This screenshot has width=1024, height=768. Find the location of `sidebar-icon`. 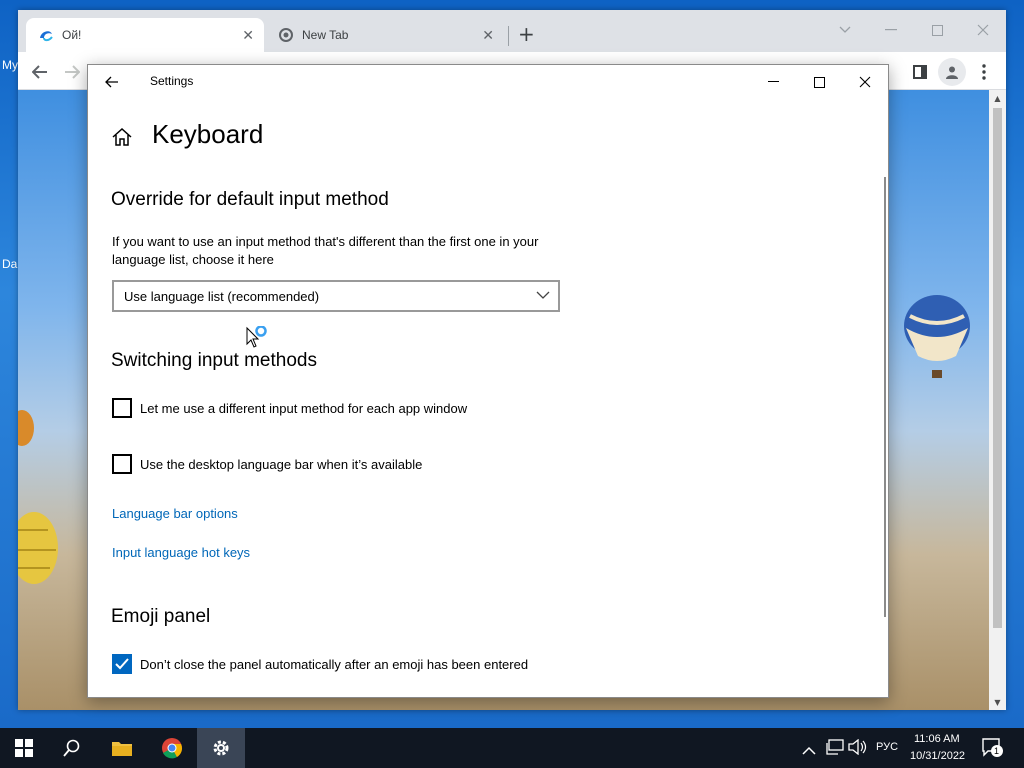

sidebar-icon is located at coordinates (920, 72).